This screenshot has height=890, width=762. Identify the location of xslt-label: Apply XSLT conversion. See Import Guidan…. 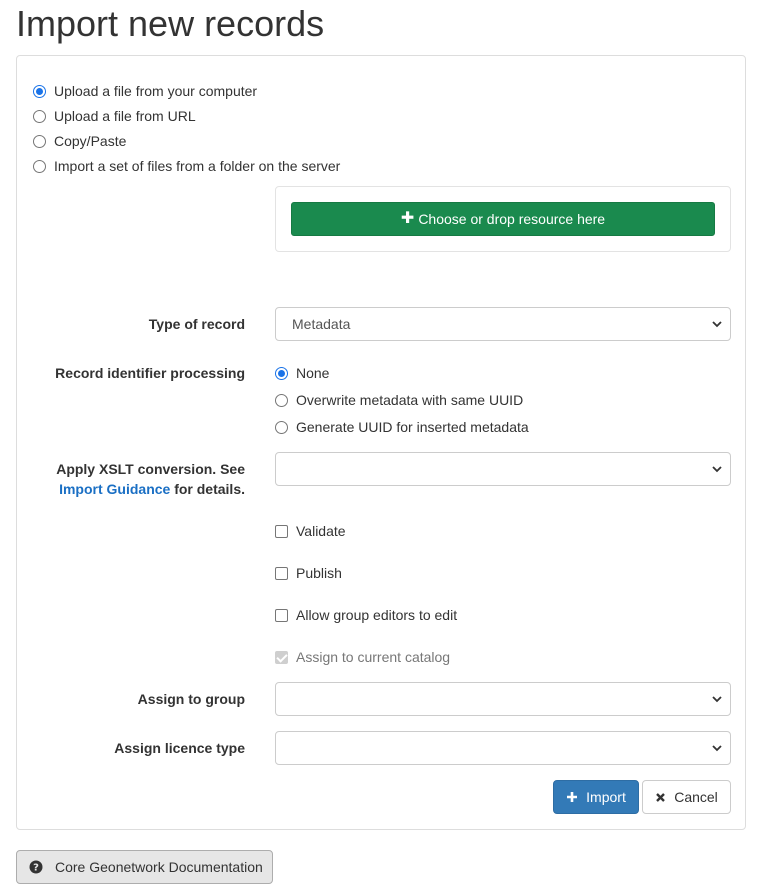
(150, 479).